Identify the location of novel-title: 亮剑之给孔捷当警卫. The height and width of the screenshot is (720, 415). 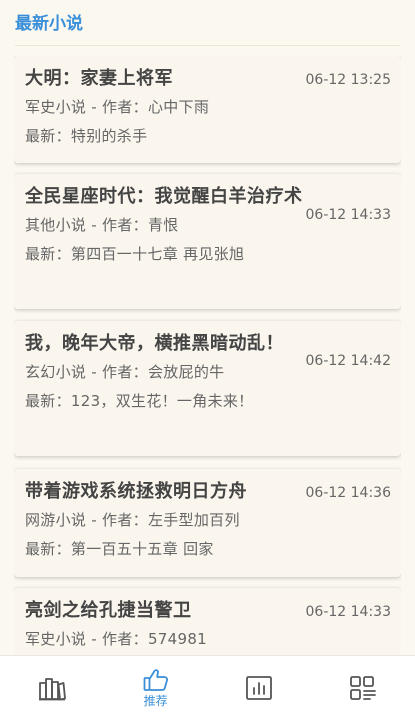
(164, 610).